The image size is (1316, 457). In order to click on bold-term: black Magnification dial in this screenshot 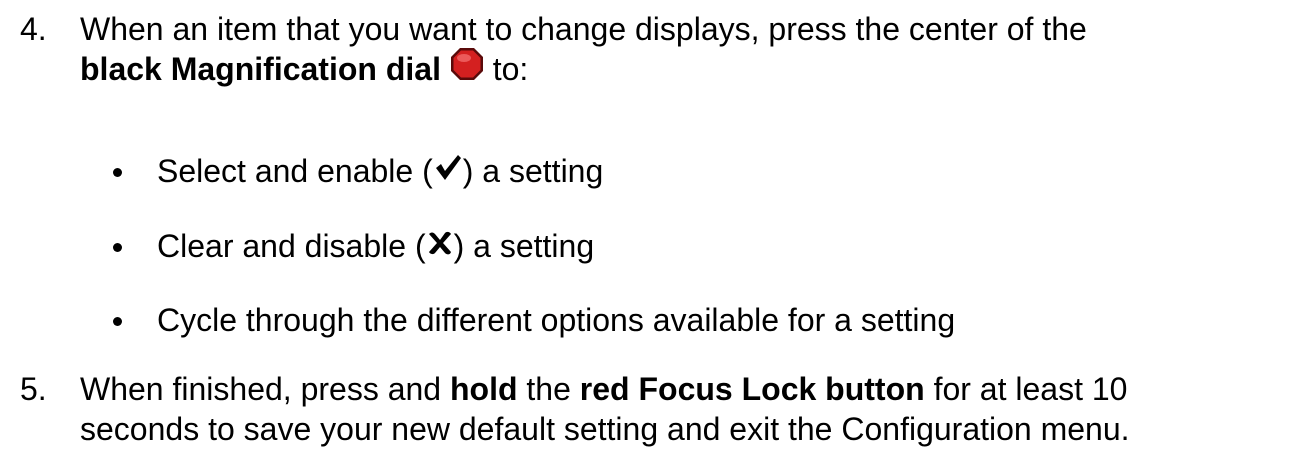, I will do `click(260, 69)`.